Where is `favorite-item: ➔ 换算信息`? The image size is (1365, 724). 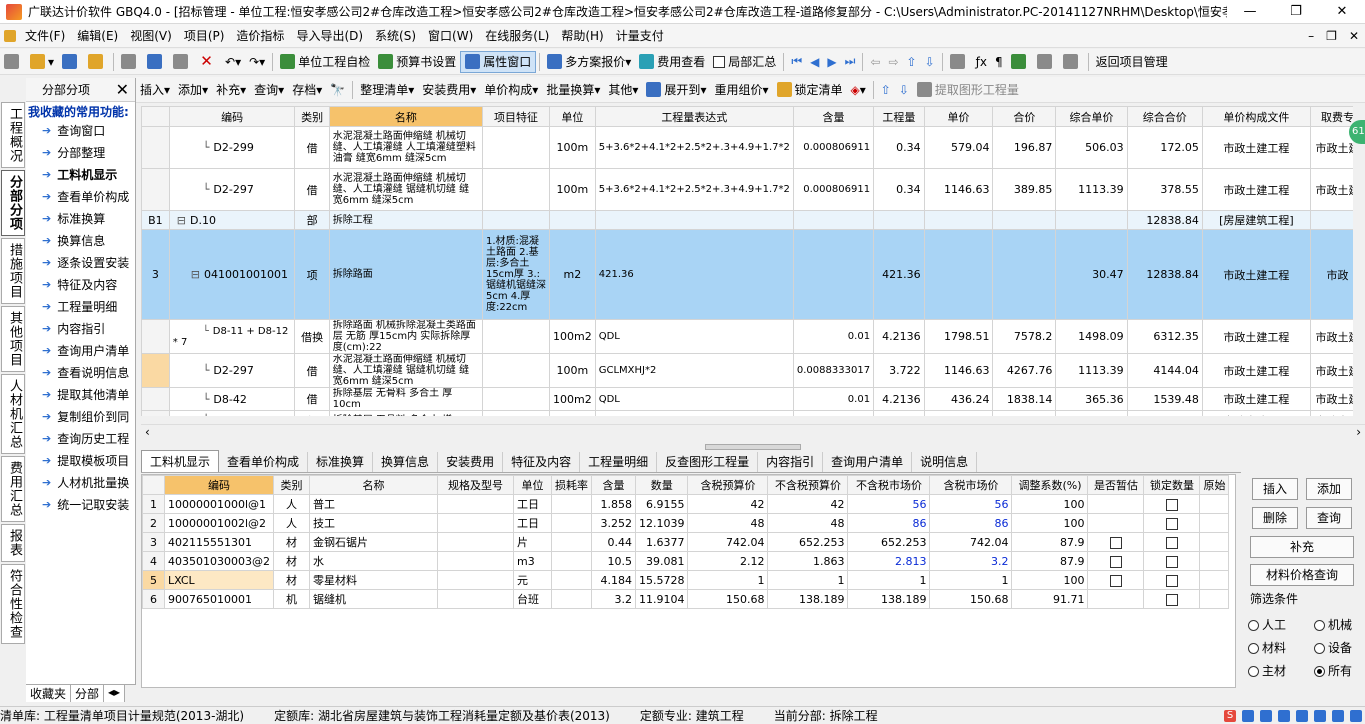 favorite-item: ➔ 换算信息 is located at coordinates (80, 240).